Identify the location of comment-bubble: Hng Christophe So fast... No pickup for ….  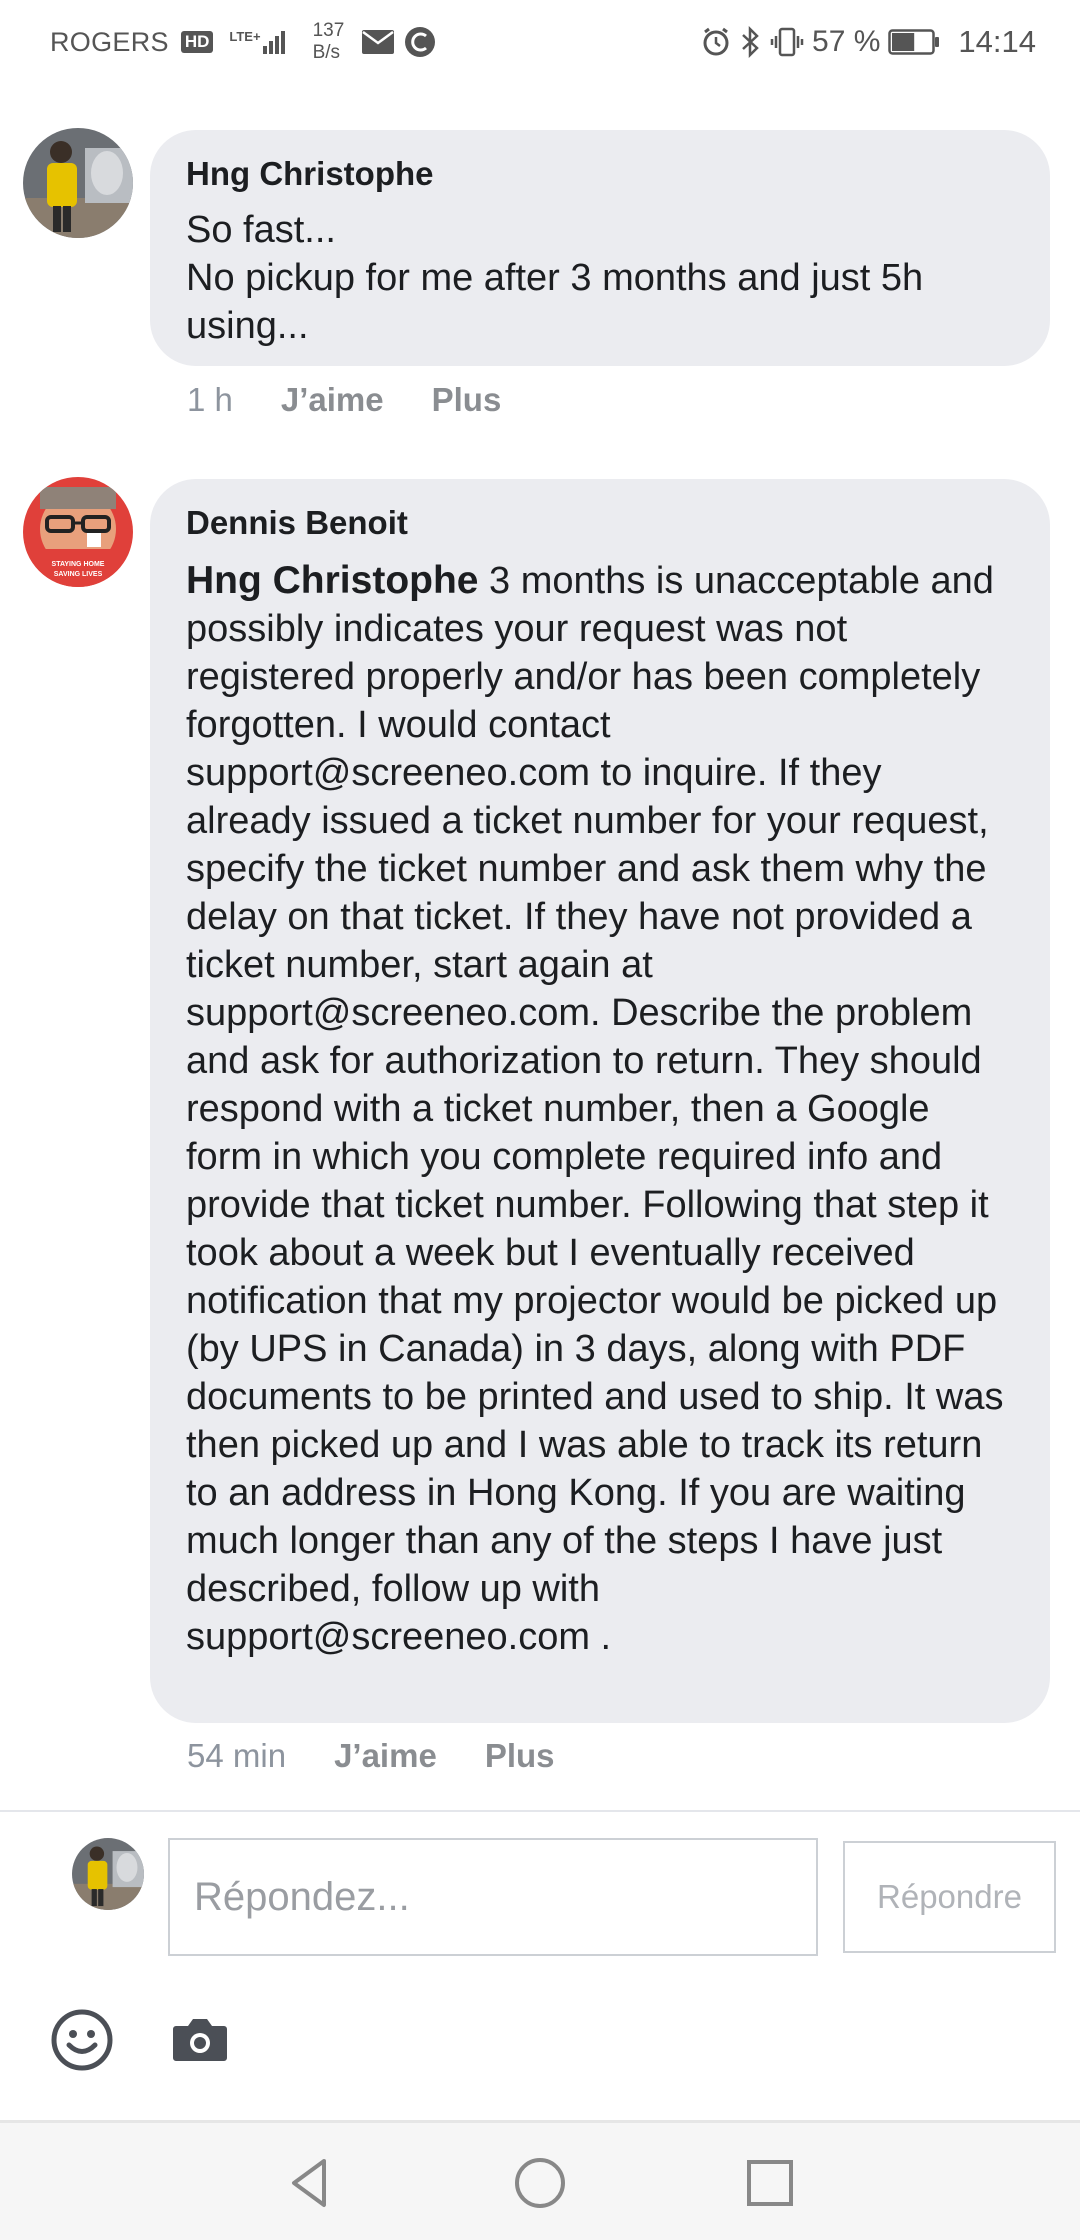
(600, 248).